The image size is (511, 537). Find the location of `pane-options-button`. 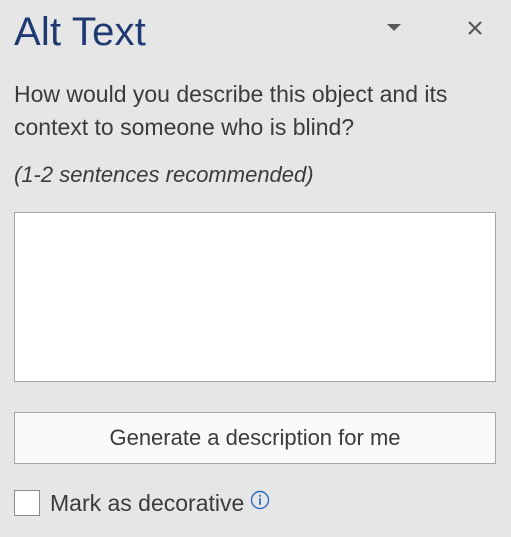

pane-options-button is located at coordinates (394, 28).